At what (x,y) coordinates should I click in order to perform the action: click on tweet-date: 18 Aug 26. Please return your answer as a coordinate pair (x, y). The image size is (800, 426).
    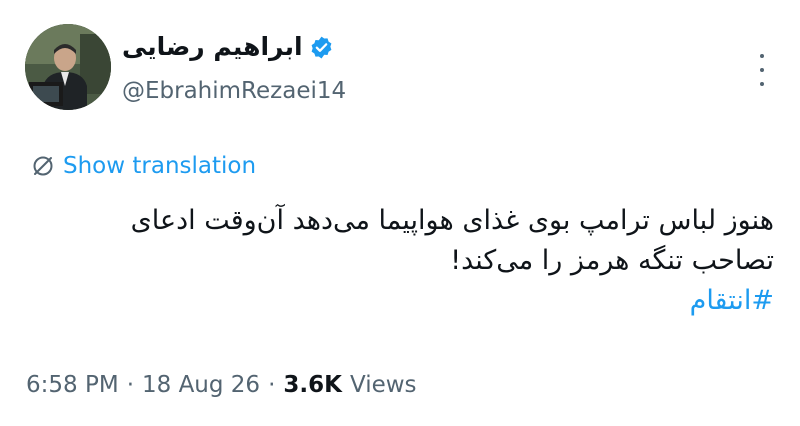
    Looking at the image, I should click on (201, 385).